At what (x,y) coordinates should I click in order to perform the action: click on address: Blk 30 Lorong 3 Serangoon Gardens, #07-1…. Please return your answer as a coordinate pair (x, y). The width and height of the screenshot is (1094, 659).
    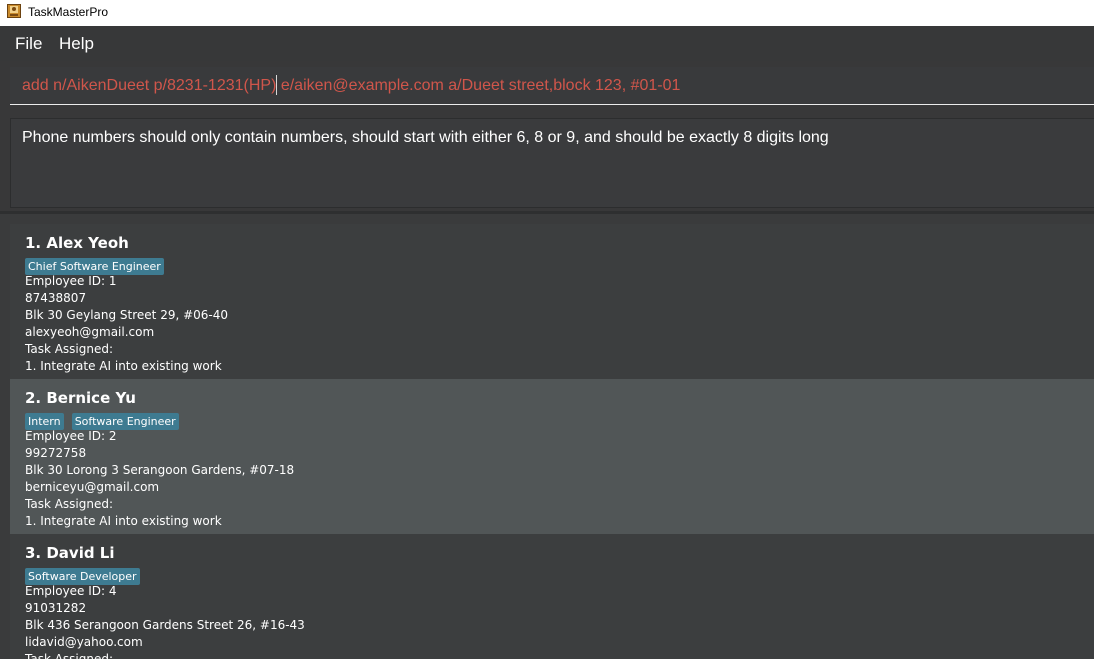
    Looking at the image, I should click on (160, 470).